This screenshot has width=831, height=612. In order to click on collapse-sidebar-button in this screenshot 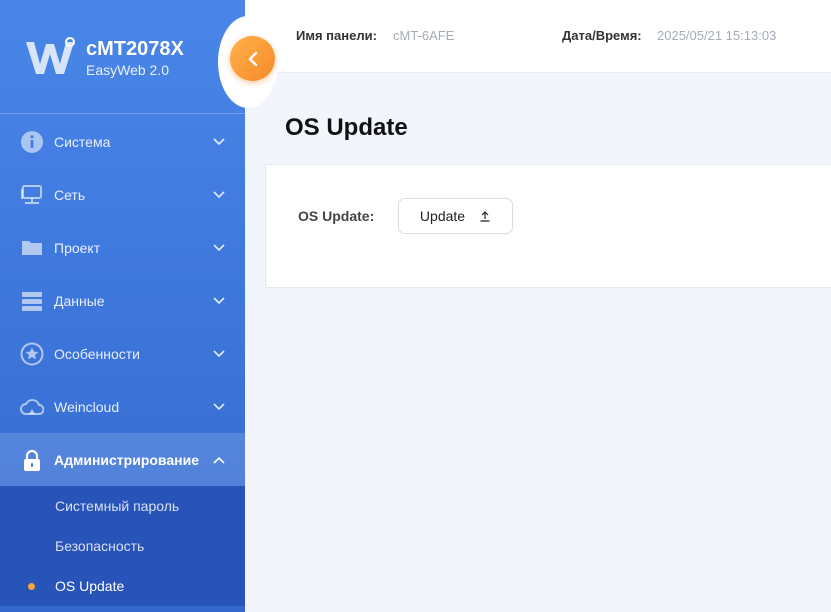, I will do `click(252, 58)`.